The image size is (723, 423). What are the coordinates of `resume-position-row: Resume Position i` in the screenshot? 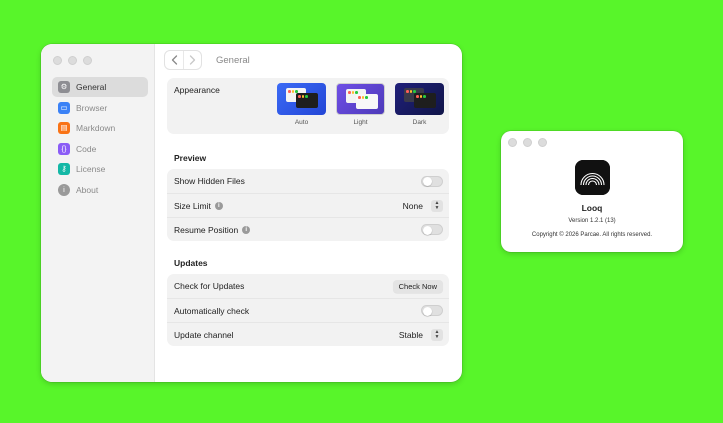 It's located at (308, 229).